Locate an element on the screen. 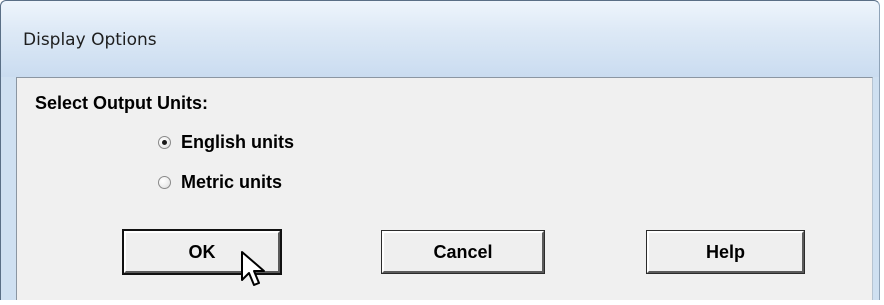 This screenshot has width=884, height=305. arrow-pointer-icon is located at coordinates (253, 268).